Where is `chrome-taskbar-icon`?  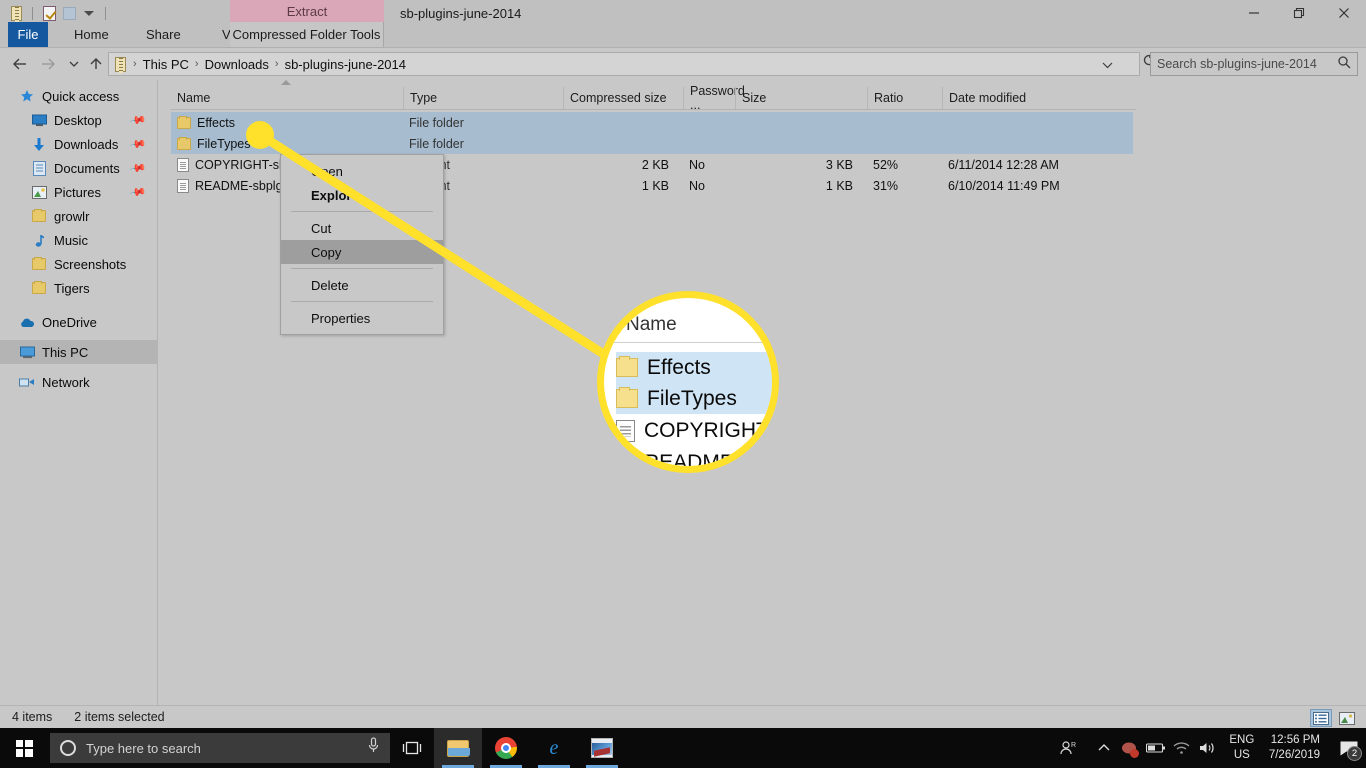
chrome-taskbar-icon is located at coordinates (506, 748).